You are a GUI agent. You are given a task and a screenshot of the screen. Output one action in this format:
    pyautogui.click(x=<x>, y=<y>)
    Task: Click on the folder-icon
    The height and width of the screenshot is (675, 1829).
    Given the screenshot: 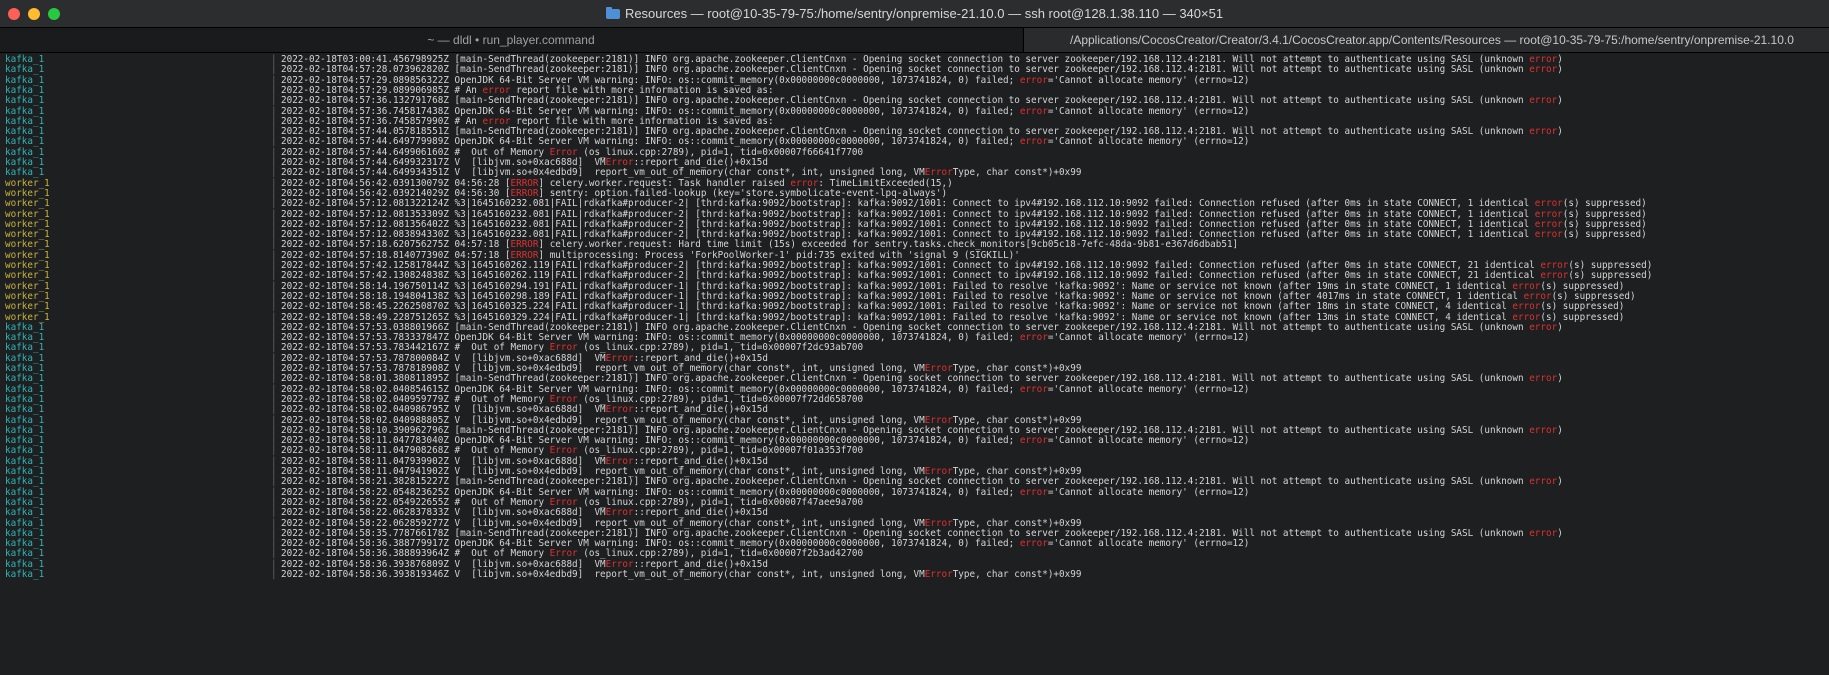 What is the action you would take?
    pyautogui.click(x=612, y=13)
    